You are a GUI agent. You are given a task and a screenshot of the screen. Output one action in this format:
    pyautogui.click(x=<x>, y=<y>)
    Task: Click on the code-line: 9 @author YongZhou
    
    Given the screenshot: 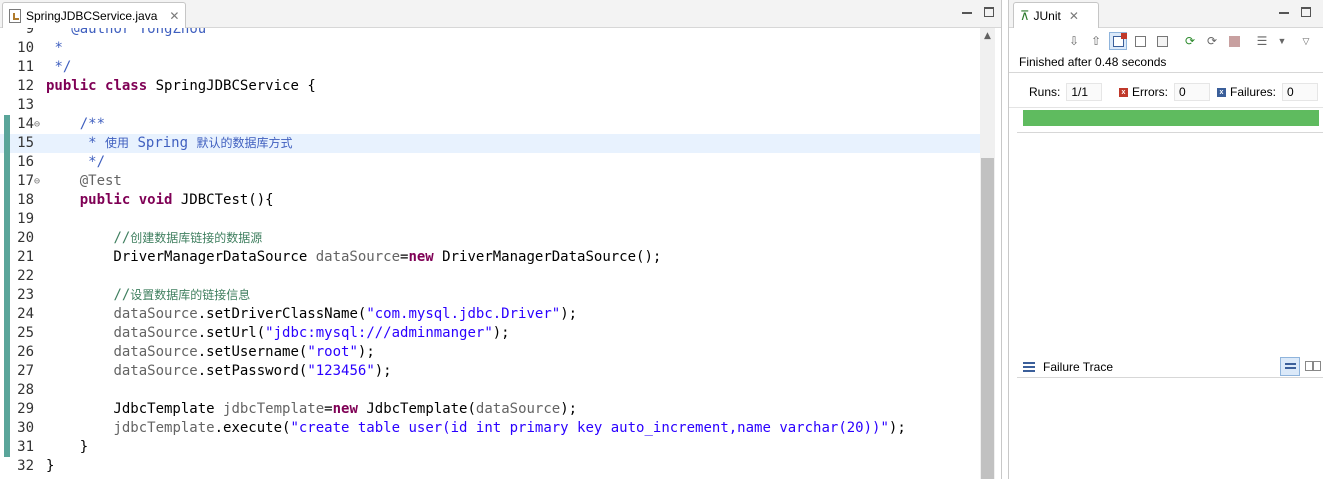 What is the action you would take?
    pyautogui.click(x=490, y=33)
    